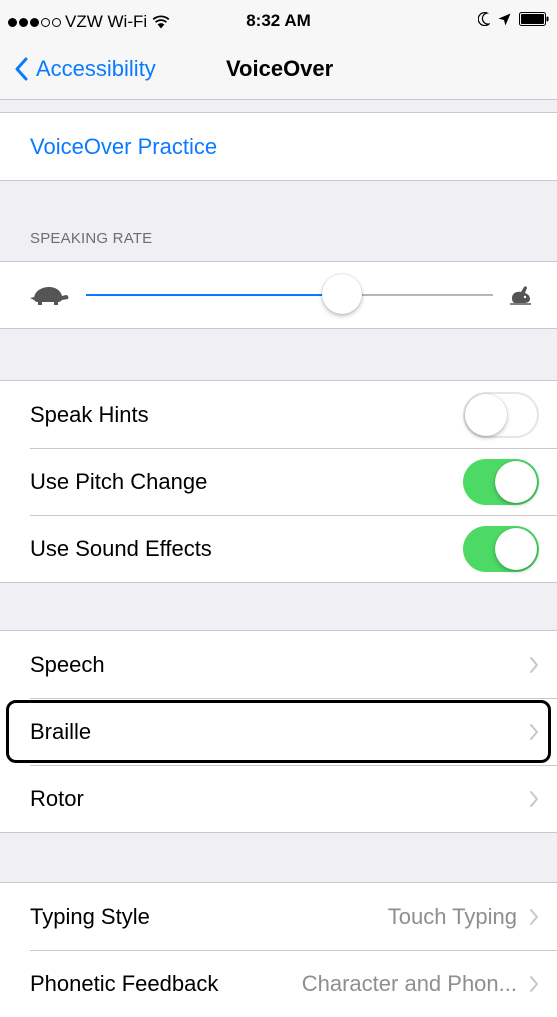  I want to click on slider-fill, so click(214, 295).